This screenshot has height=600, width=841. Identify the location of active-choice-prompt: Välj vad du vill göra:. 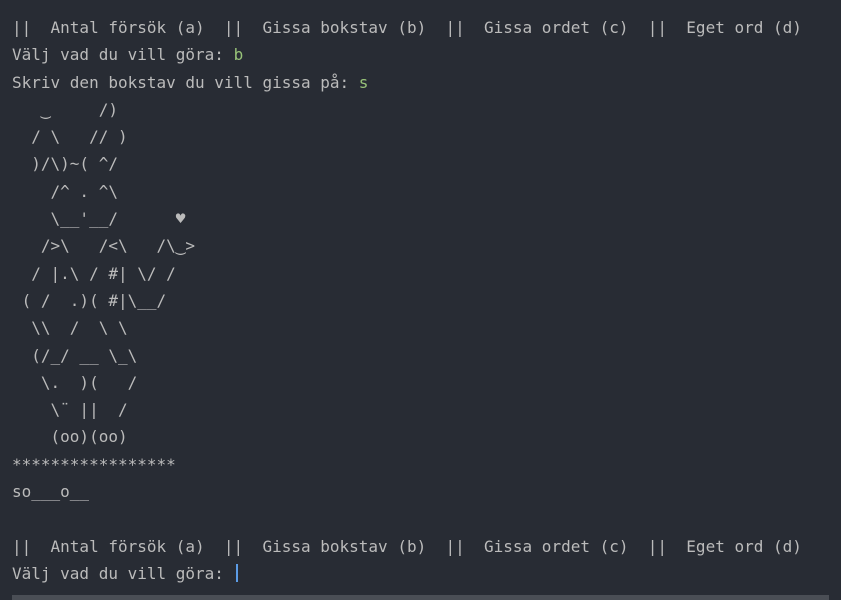
(123, 573).